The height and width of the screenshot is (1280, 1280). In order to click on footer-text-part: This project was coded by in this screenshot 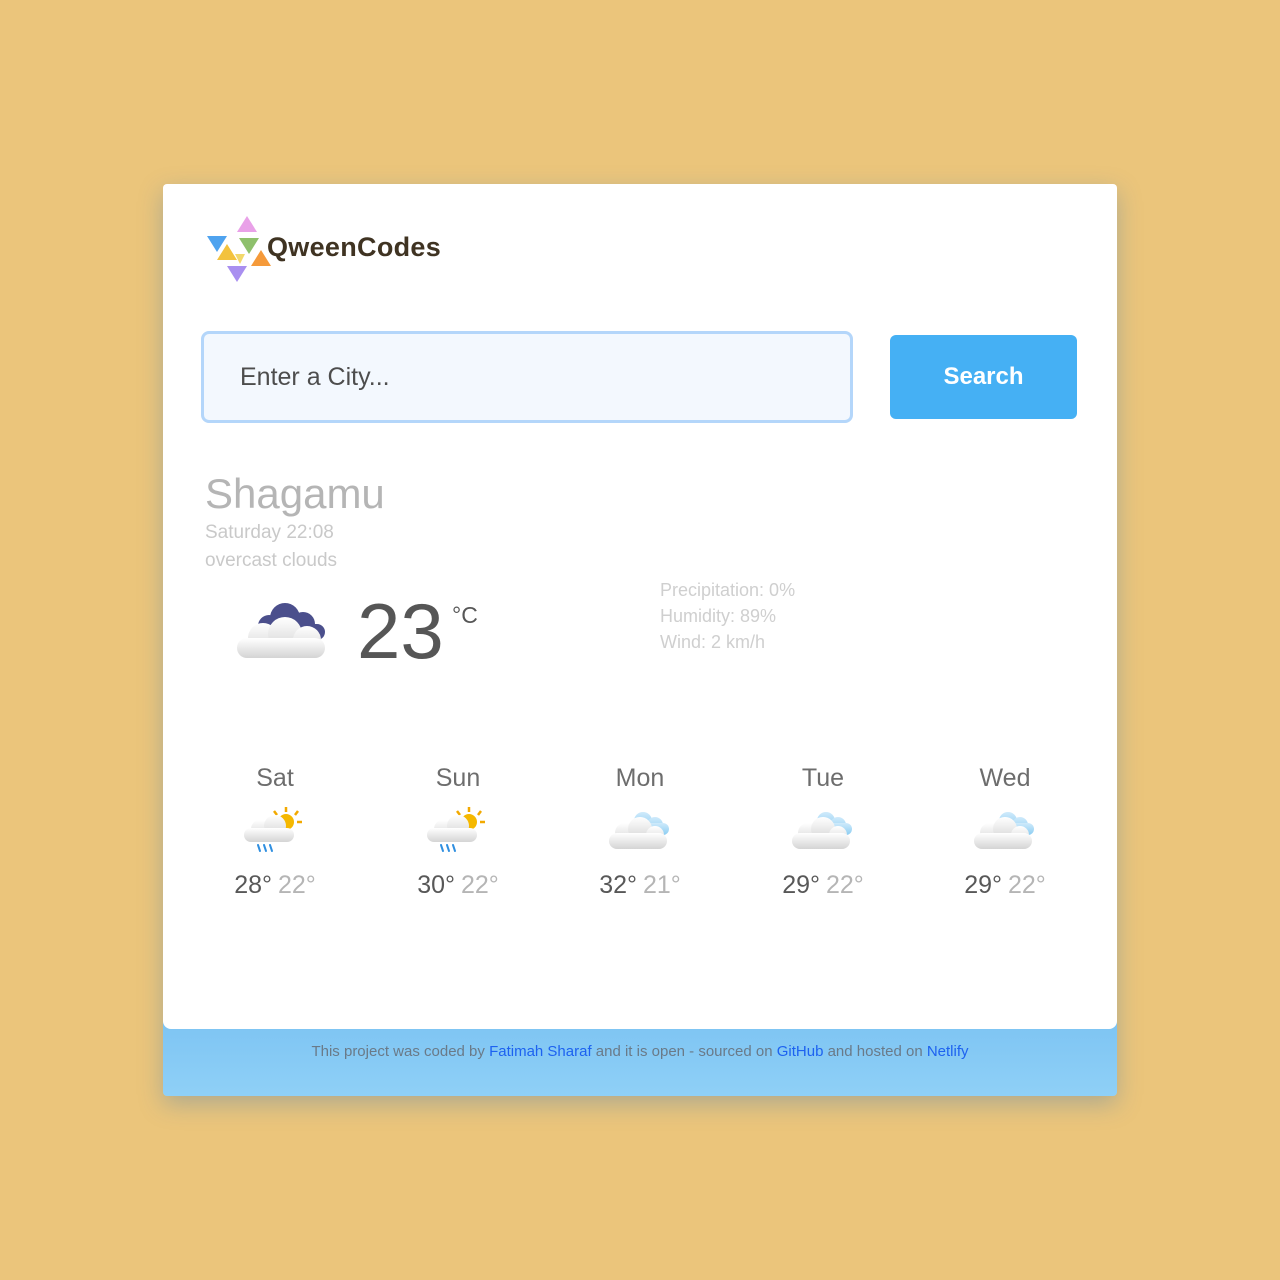, I will do `click(400, 1051)`.